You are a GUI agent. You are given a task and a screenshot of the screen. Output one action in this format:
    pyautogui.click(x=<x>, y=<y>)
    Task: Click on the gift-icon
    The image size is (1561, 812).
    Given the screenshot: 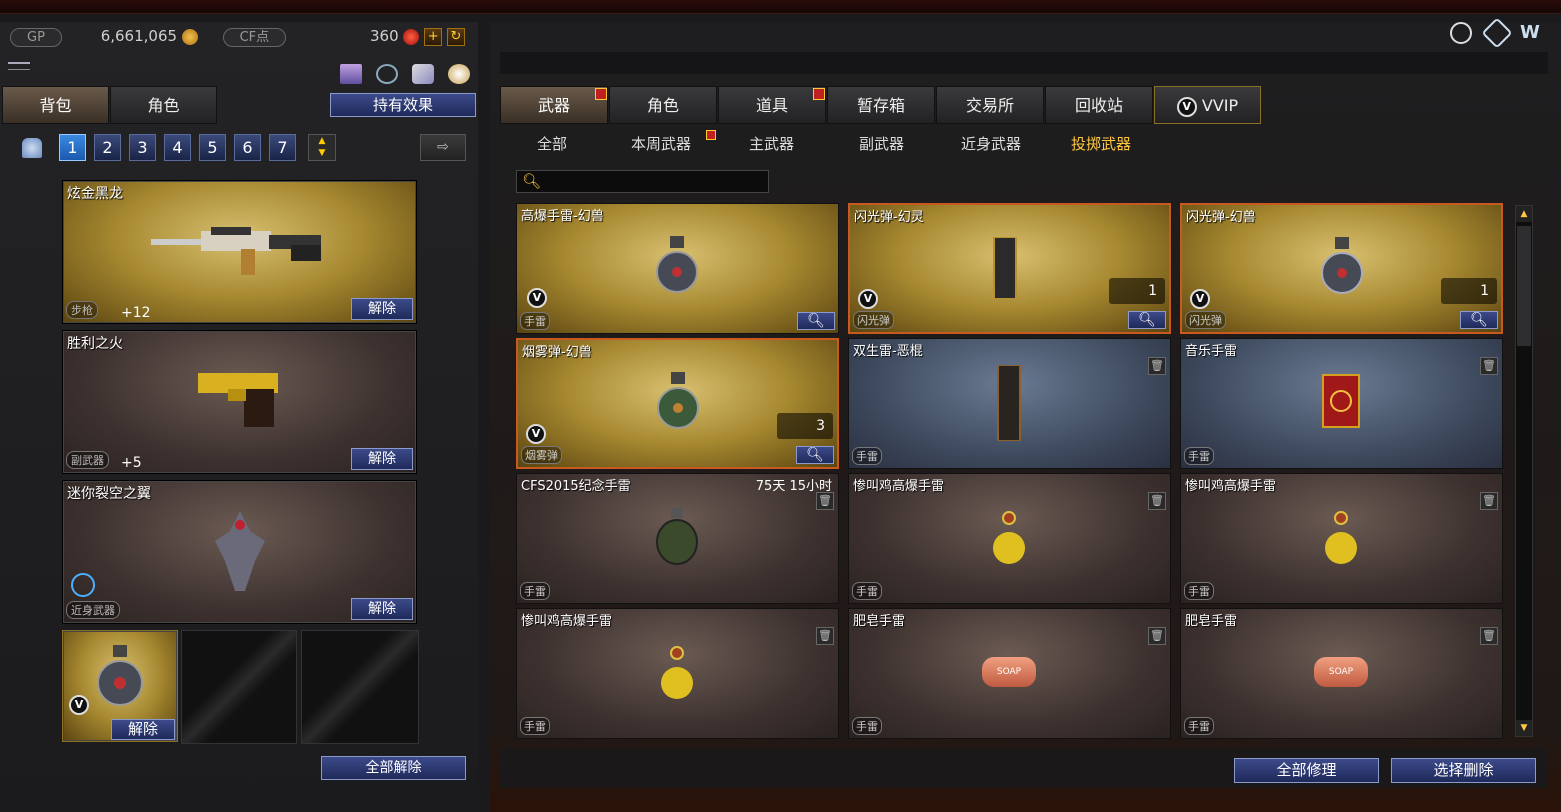 What is the action you would take?
    pyautogui.click(x=601, y=94)
    